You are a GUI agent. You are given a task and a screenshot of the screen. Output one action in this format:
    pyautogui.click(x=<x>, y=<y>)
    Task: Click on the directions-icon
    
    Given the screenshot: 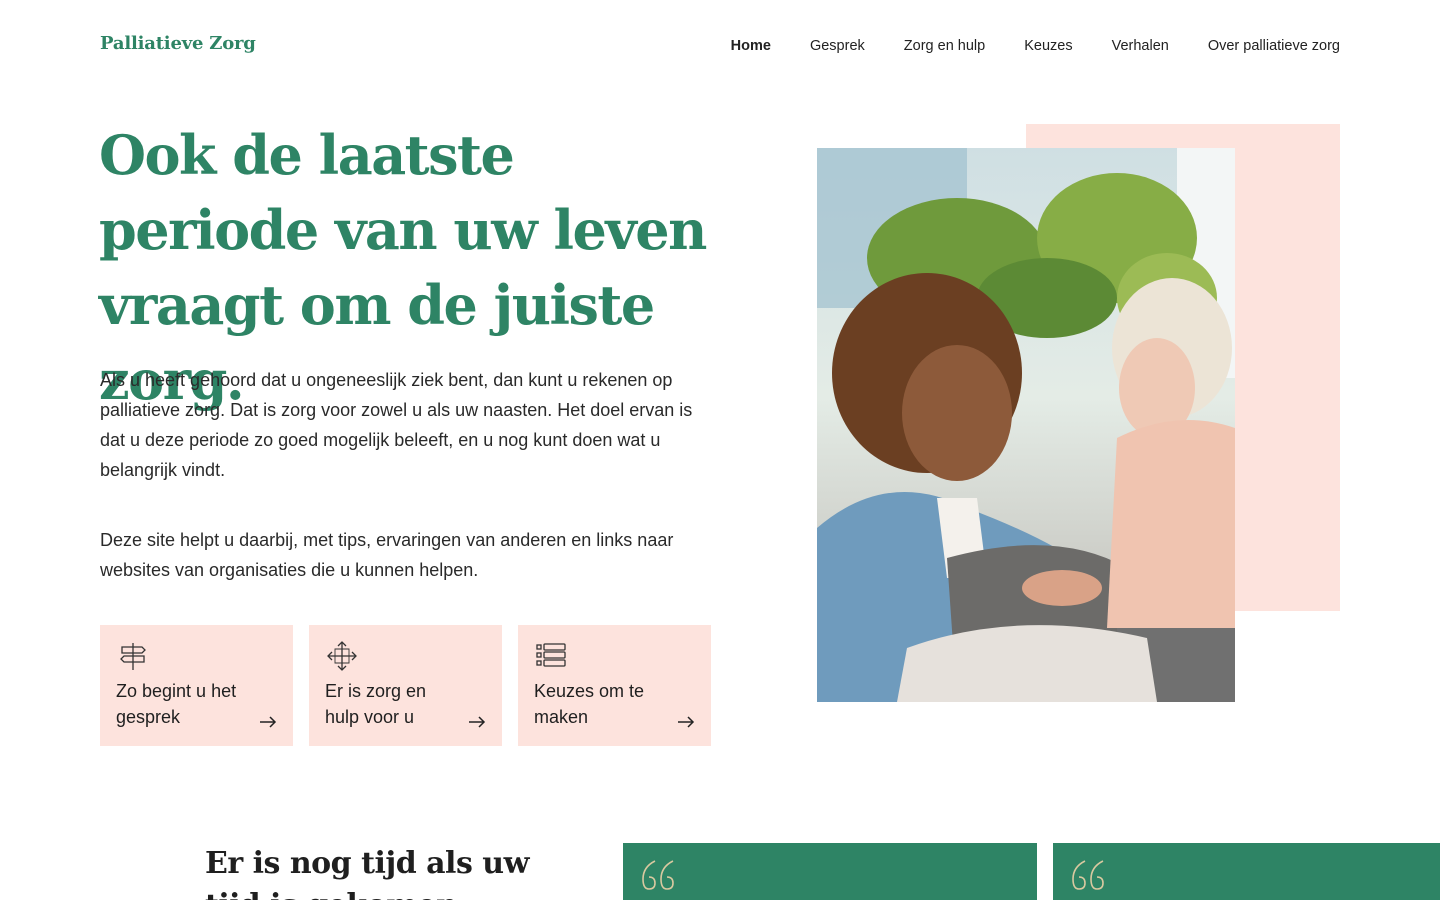 What is the action you would take?
    pyautogui.click(x=342, y=656)
    